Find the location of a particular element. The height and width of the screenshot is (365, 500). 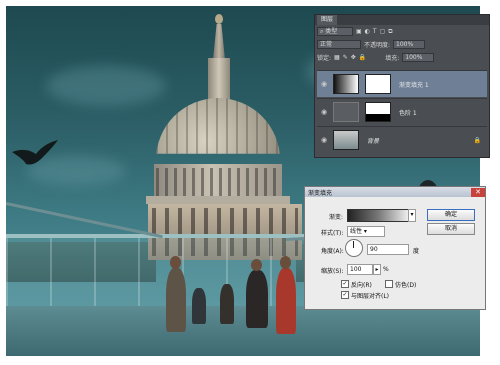

opacity-label: 不透明度: is located at coordinates (377, 45).